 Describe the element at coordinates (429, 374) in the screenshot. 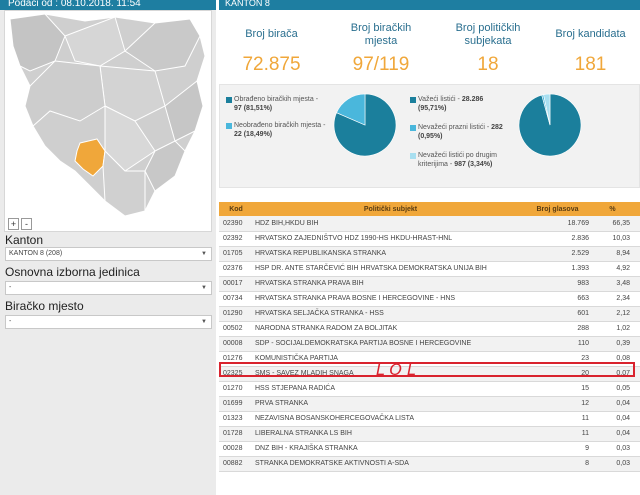

I see `table-row: 02325 SMS - SAVEZ MLADIH SNAGA 20 0,07` at that location.